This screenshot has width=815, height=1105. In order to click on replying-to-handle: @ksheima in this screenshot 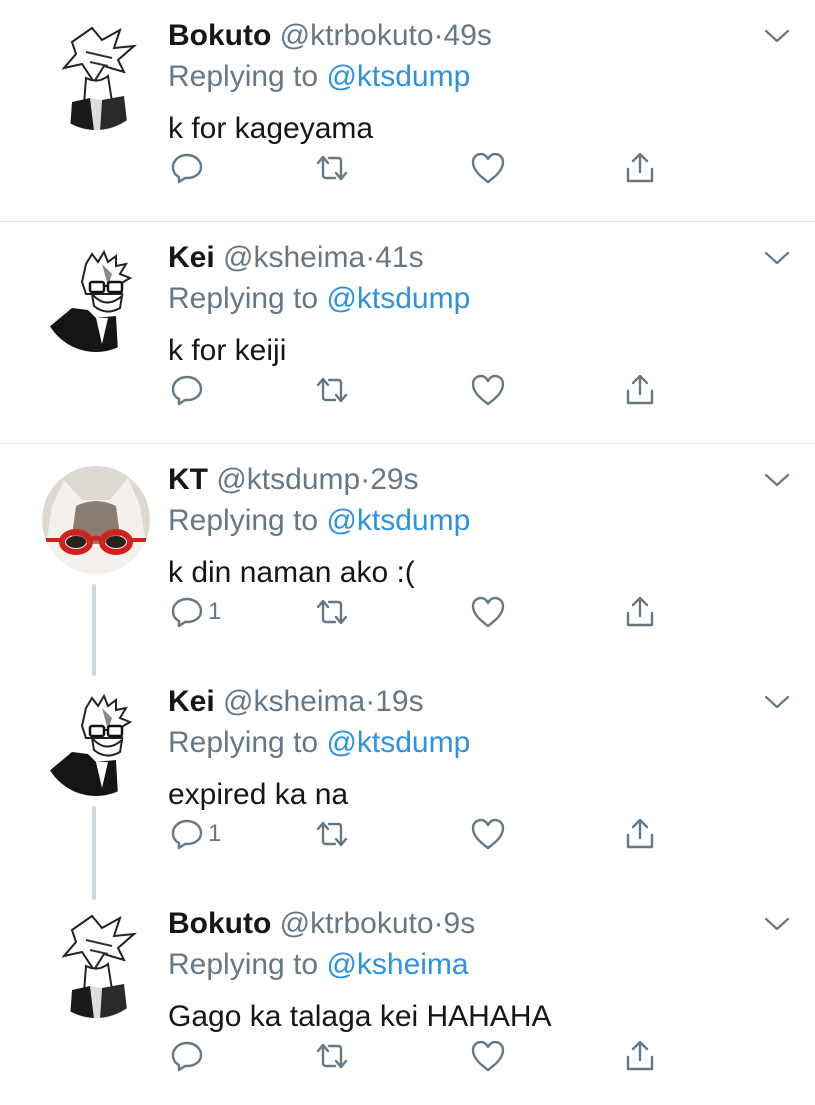, I will do `click(397, 964)`.